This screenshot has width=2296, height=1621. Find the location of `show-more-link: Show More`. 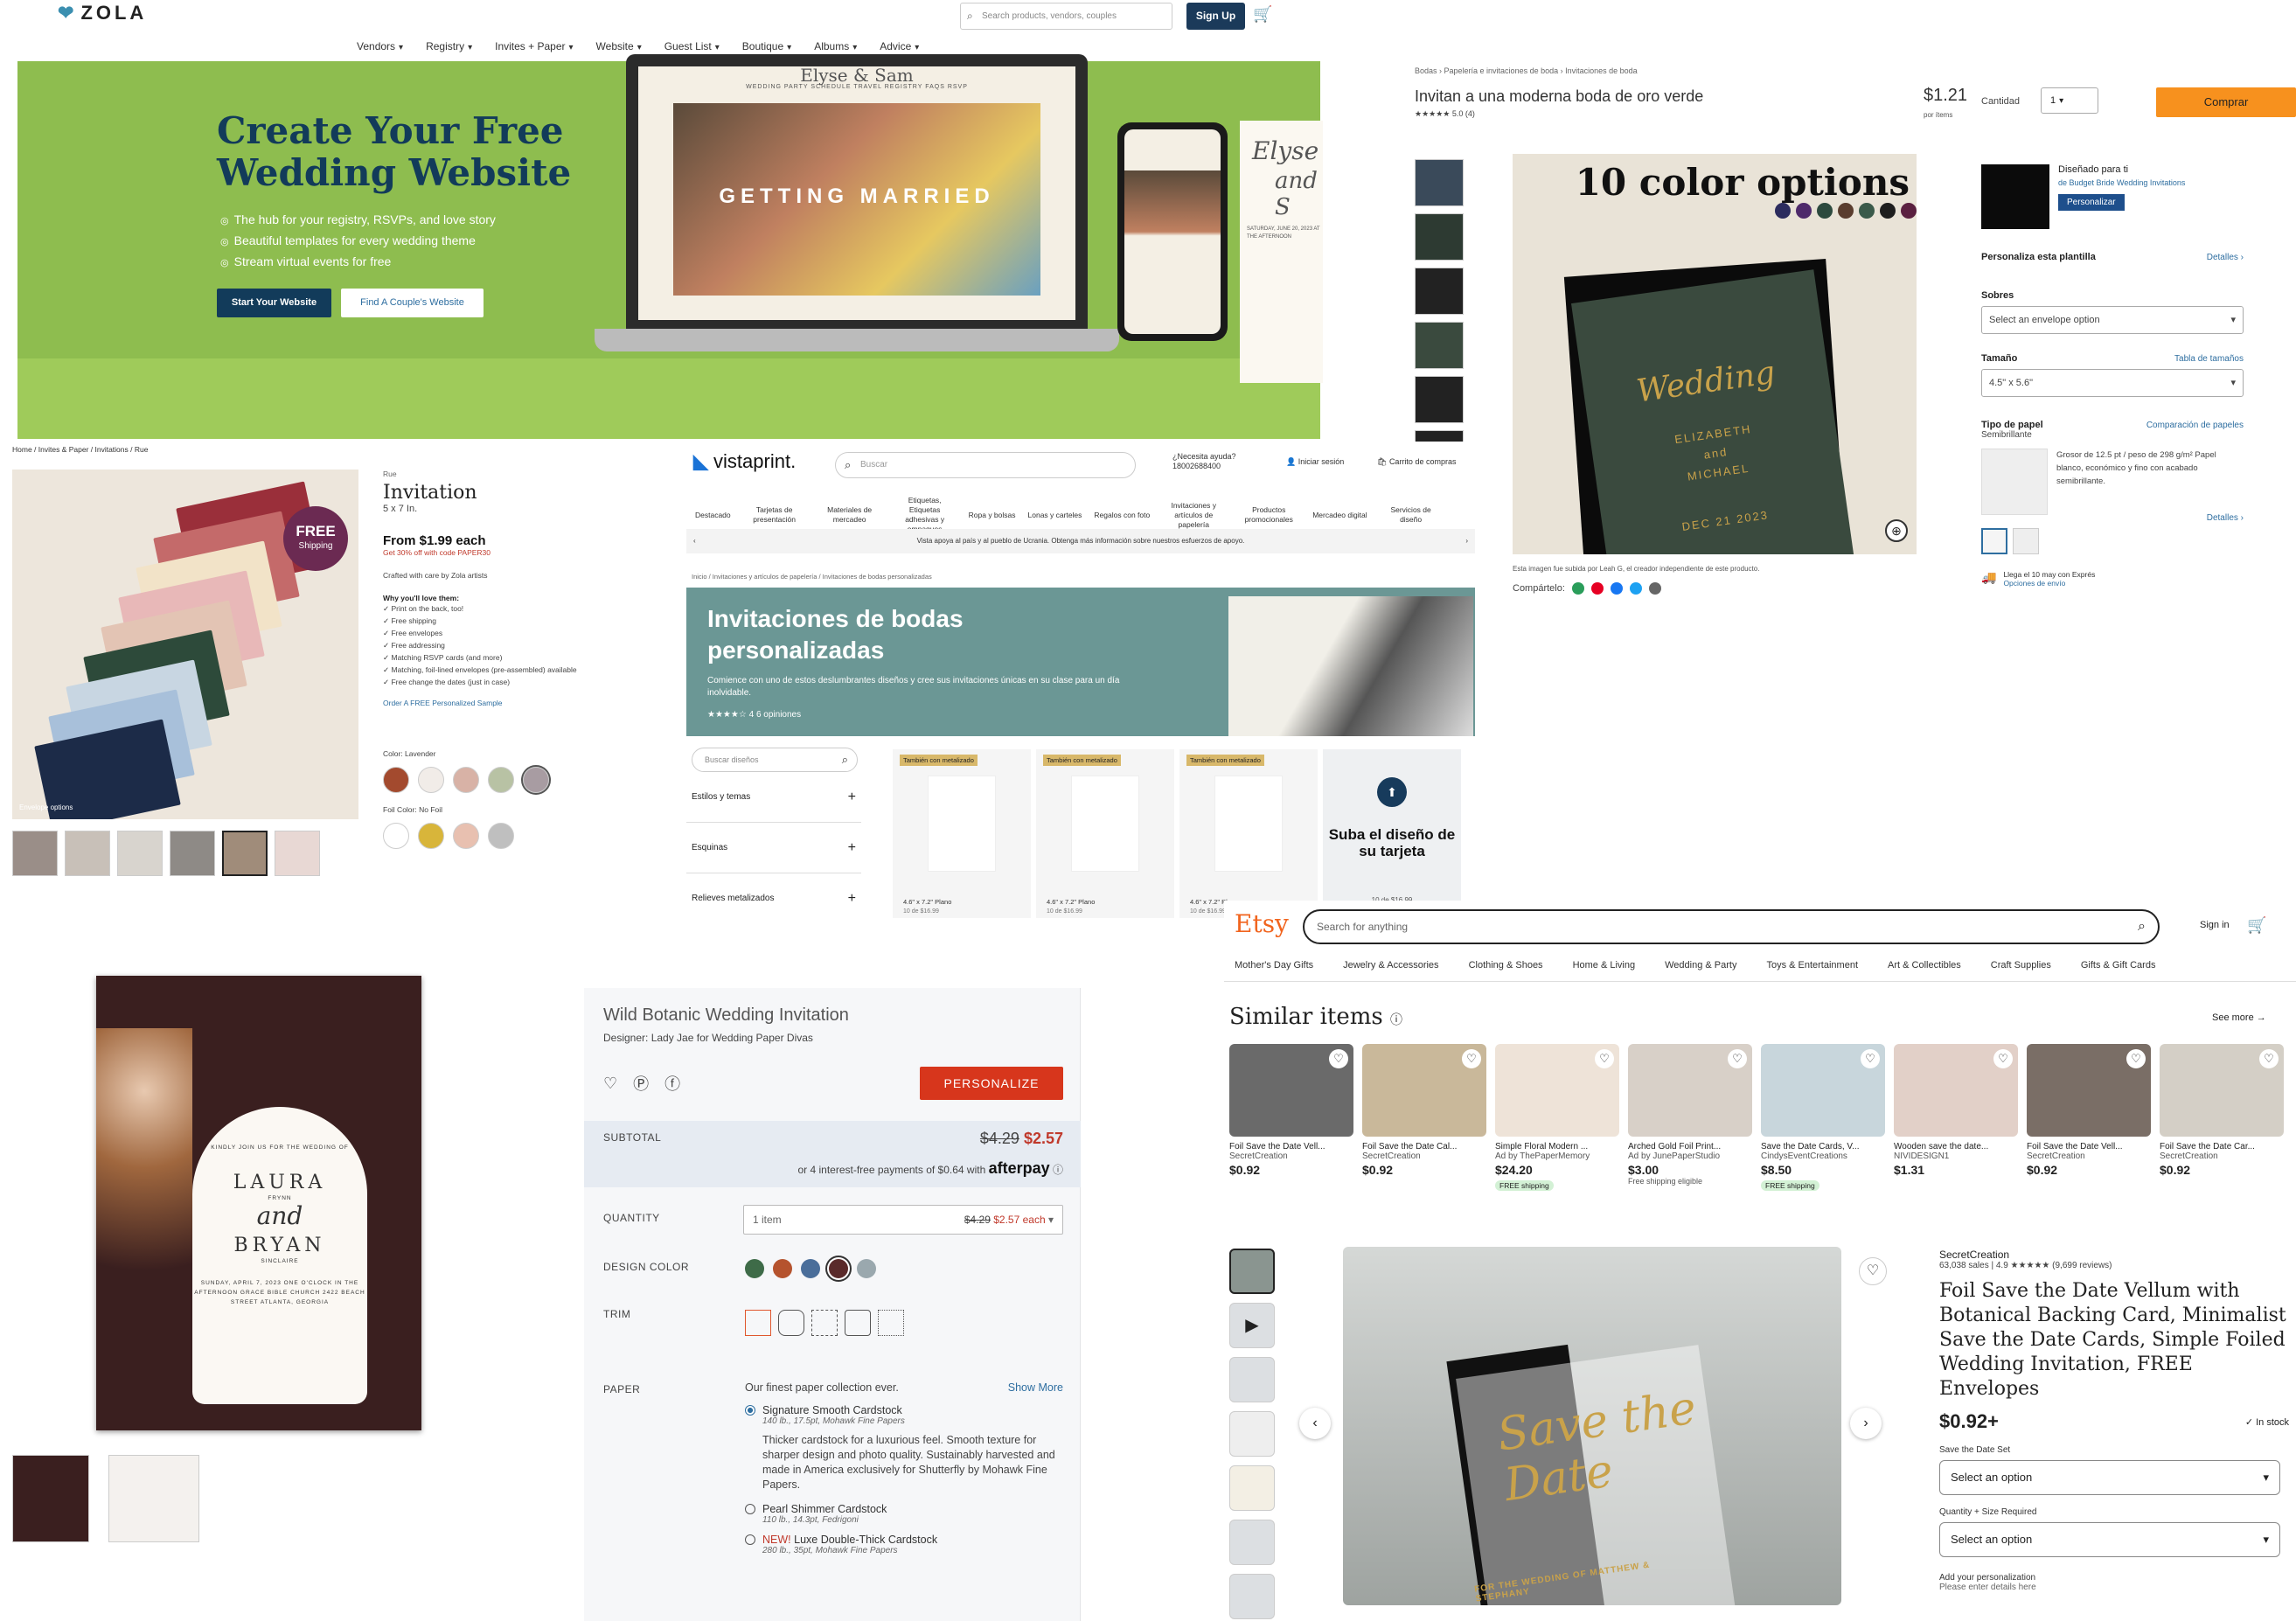

show-more-link: Show More is located at coordinates (1036, 1387).